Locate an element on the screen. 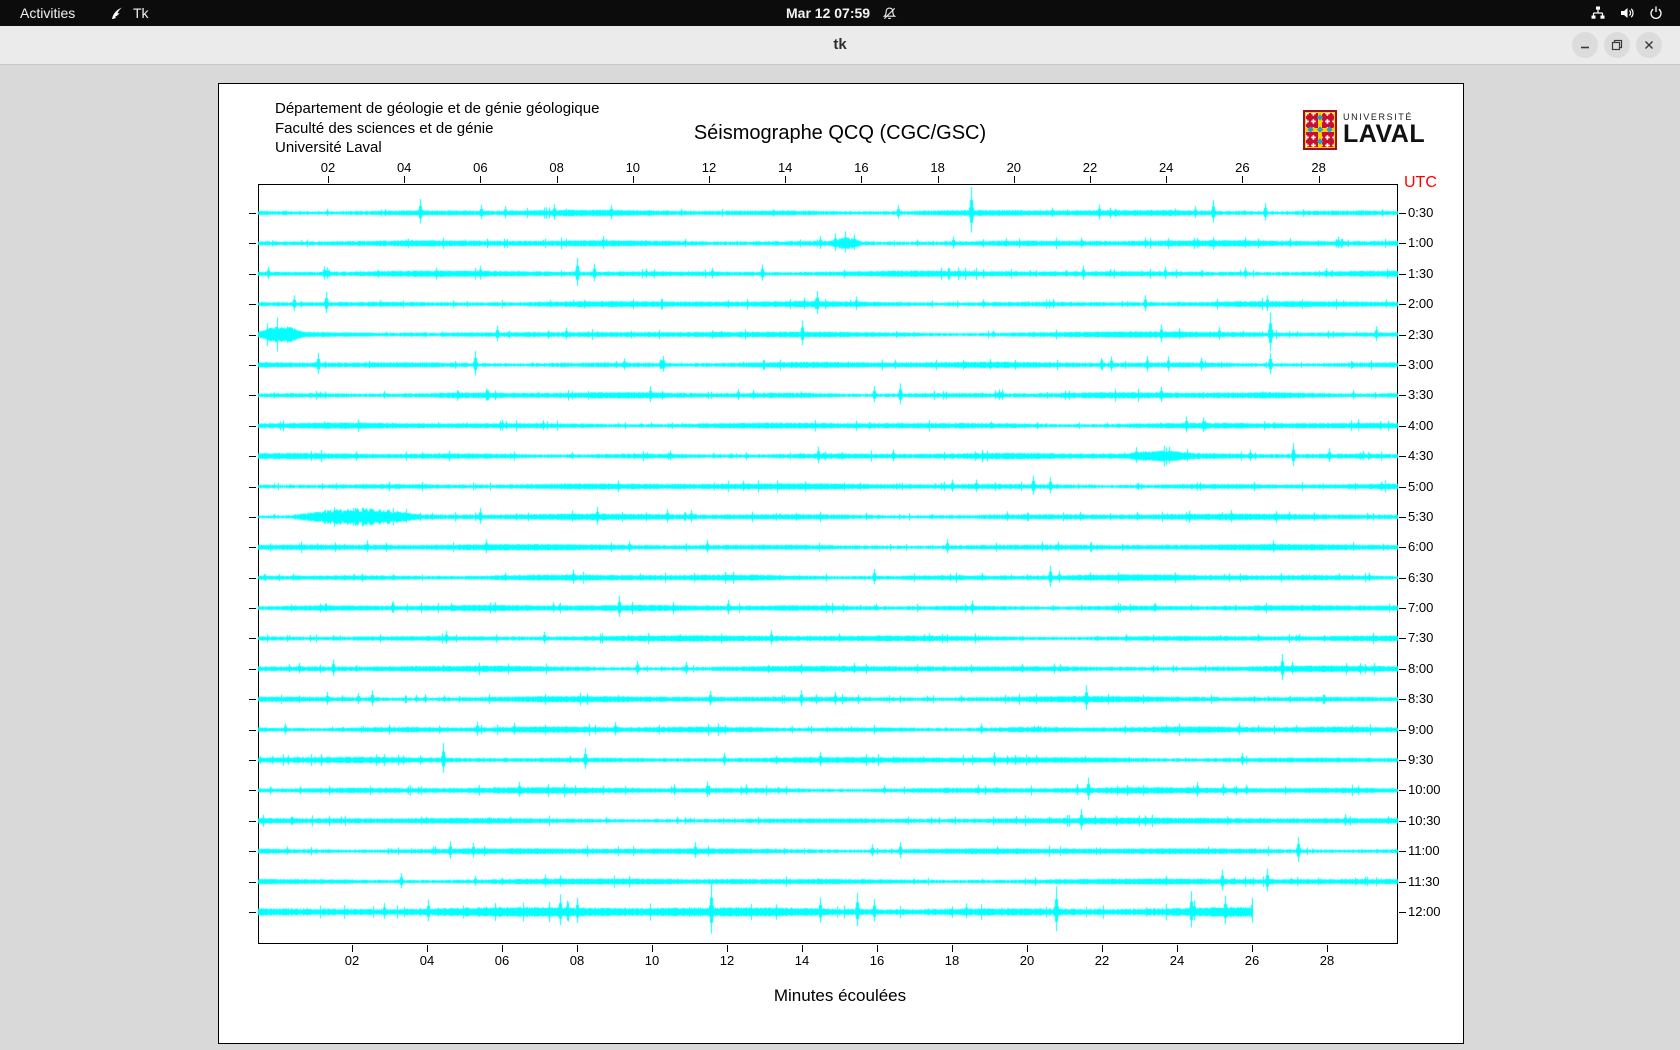  y-time-label: 11:00 is located at coordinates (1424, 850).